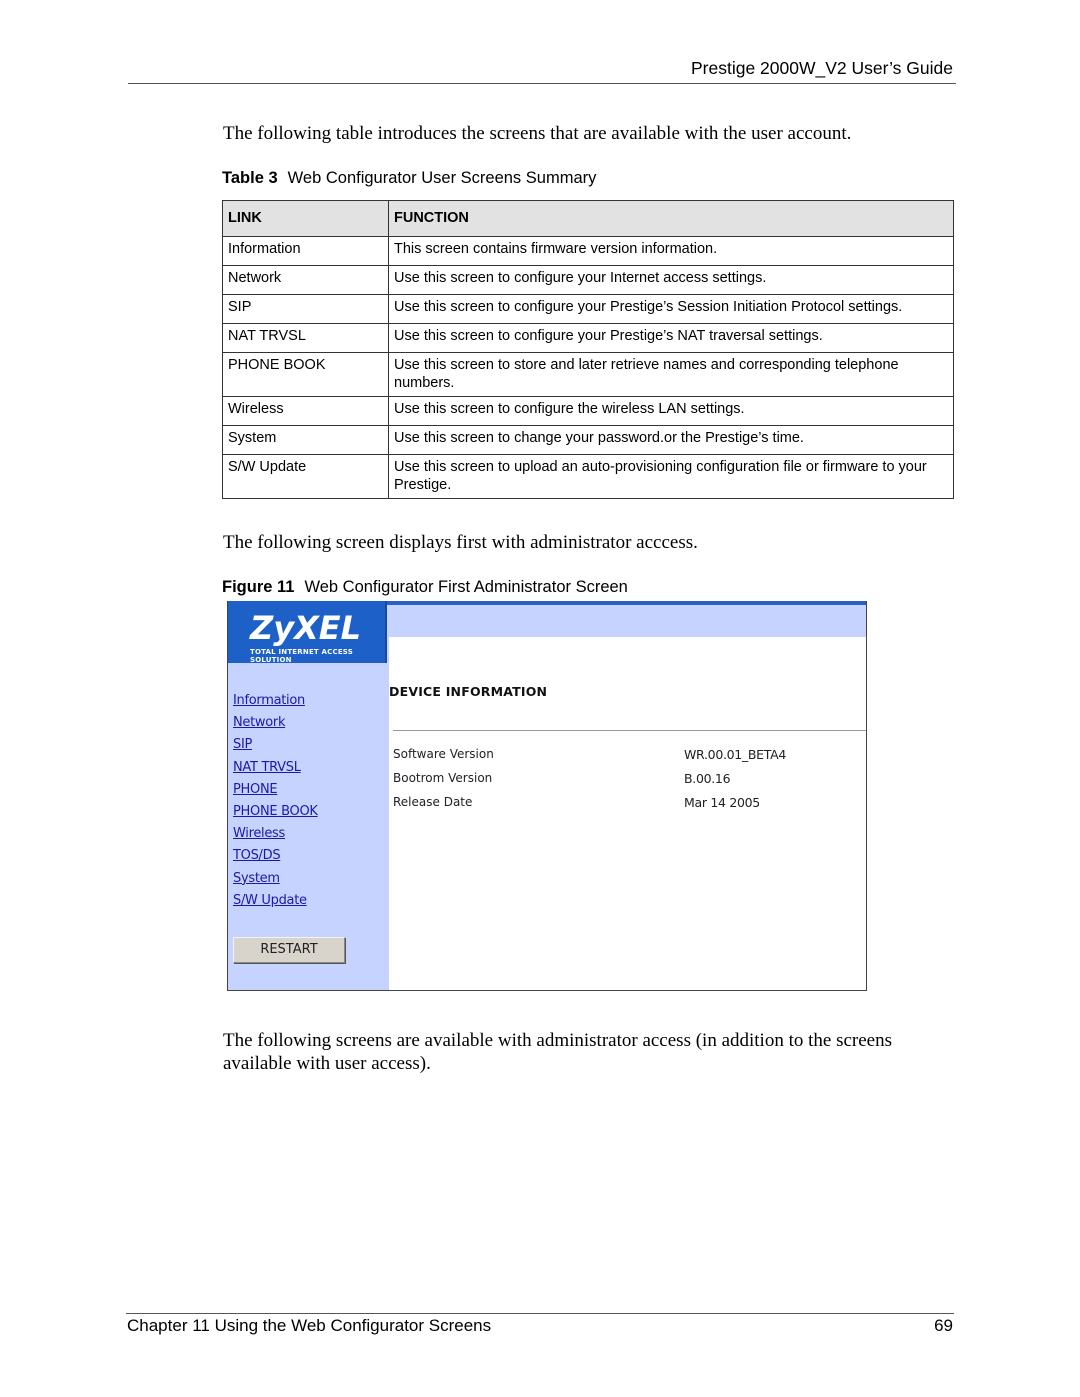 The height and width of the screenshot is (1397, 1080). Describe the element at coordinates (735, 754) in the screenshot. I see `software-version-value: WR.00.01_BETA4` at that location.